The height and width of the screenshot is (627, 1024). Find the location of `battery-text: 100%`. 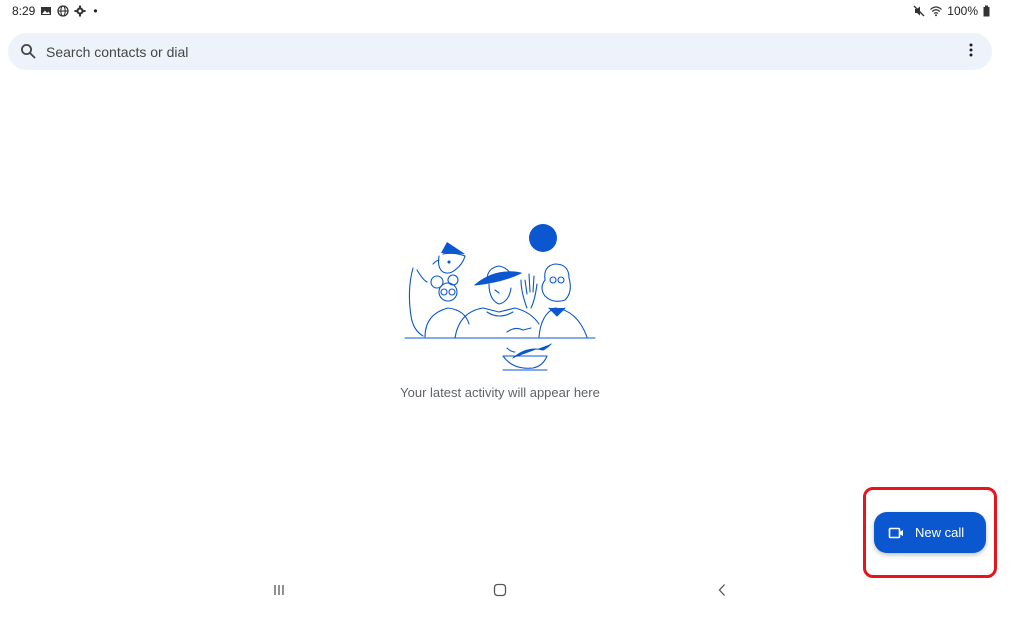

battery-text: 100% is located at coordinates (962, 11).